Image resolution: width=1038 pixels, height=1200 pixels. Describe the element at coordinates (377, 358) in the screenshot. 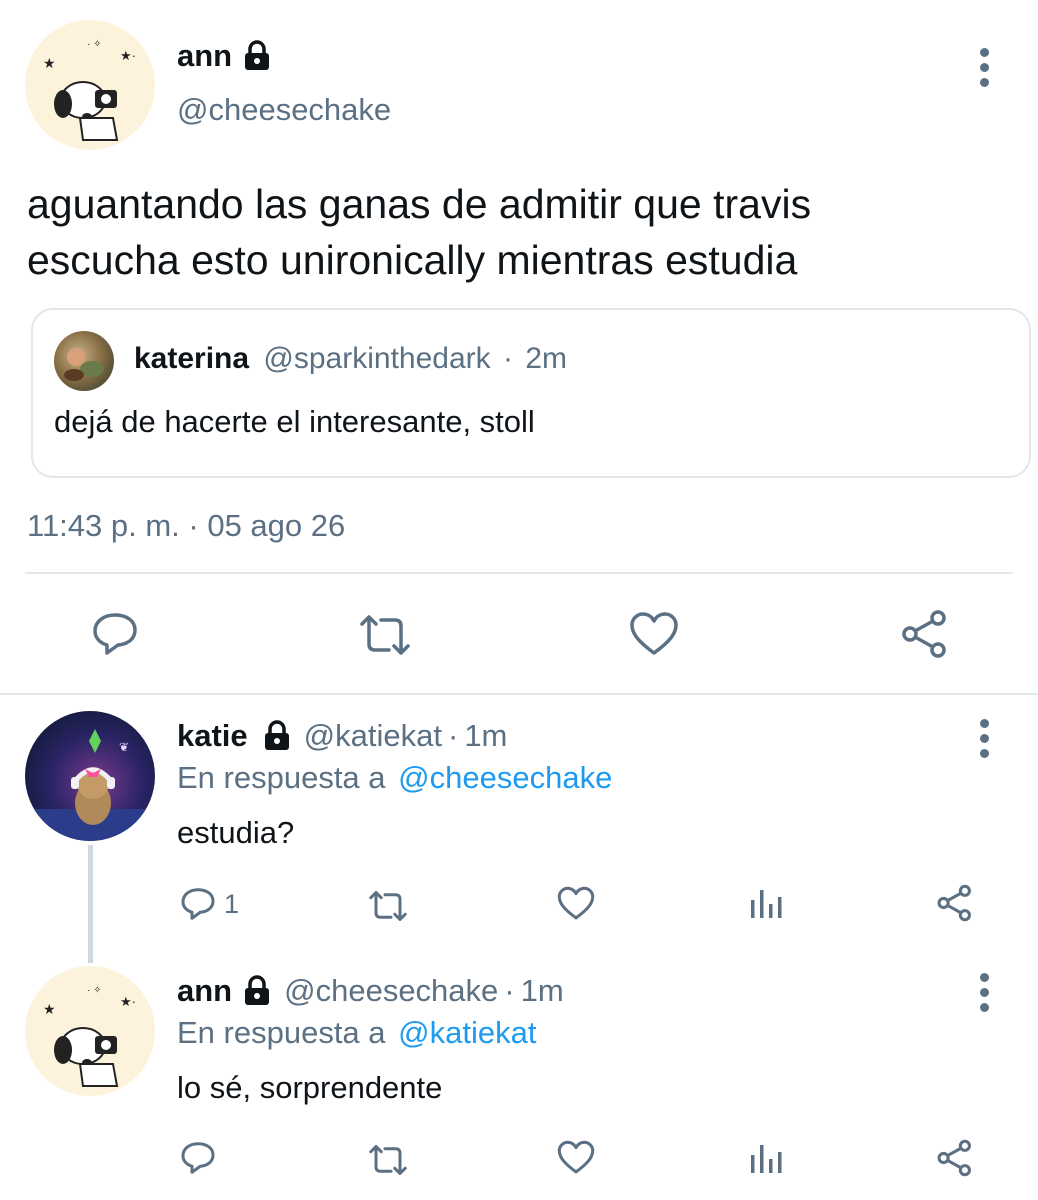

I see `quoted-author-handle: @sparkinthedark` at that location.